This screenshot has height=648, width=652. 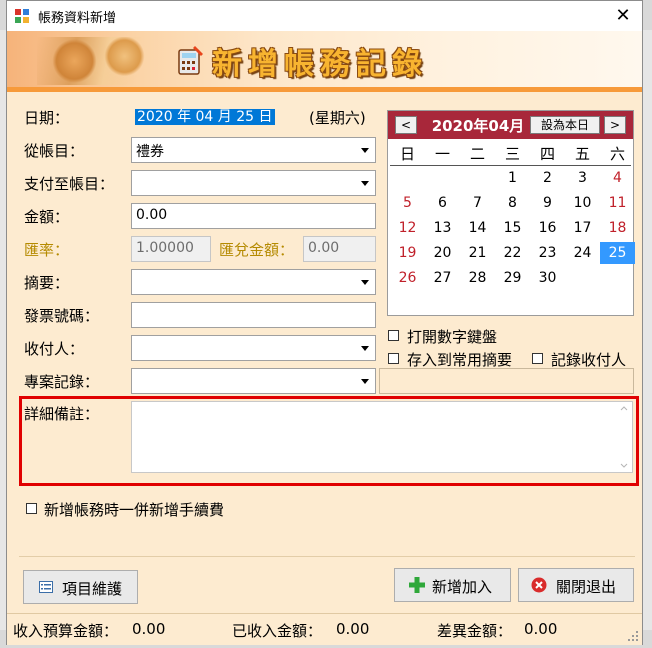 I want to click on calendar-weekday: 四, so click(x=547, y=154).